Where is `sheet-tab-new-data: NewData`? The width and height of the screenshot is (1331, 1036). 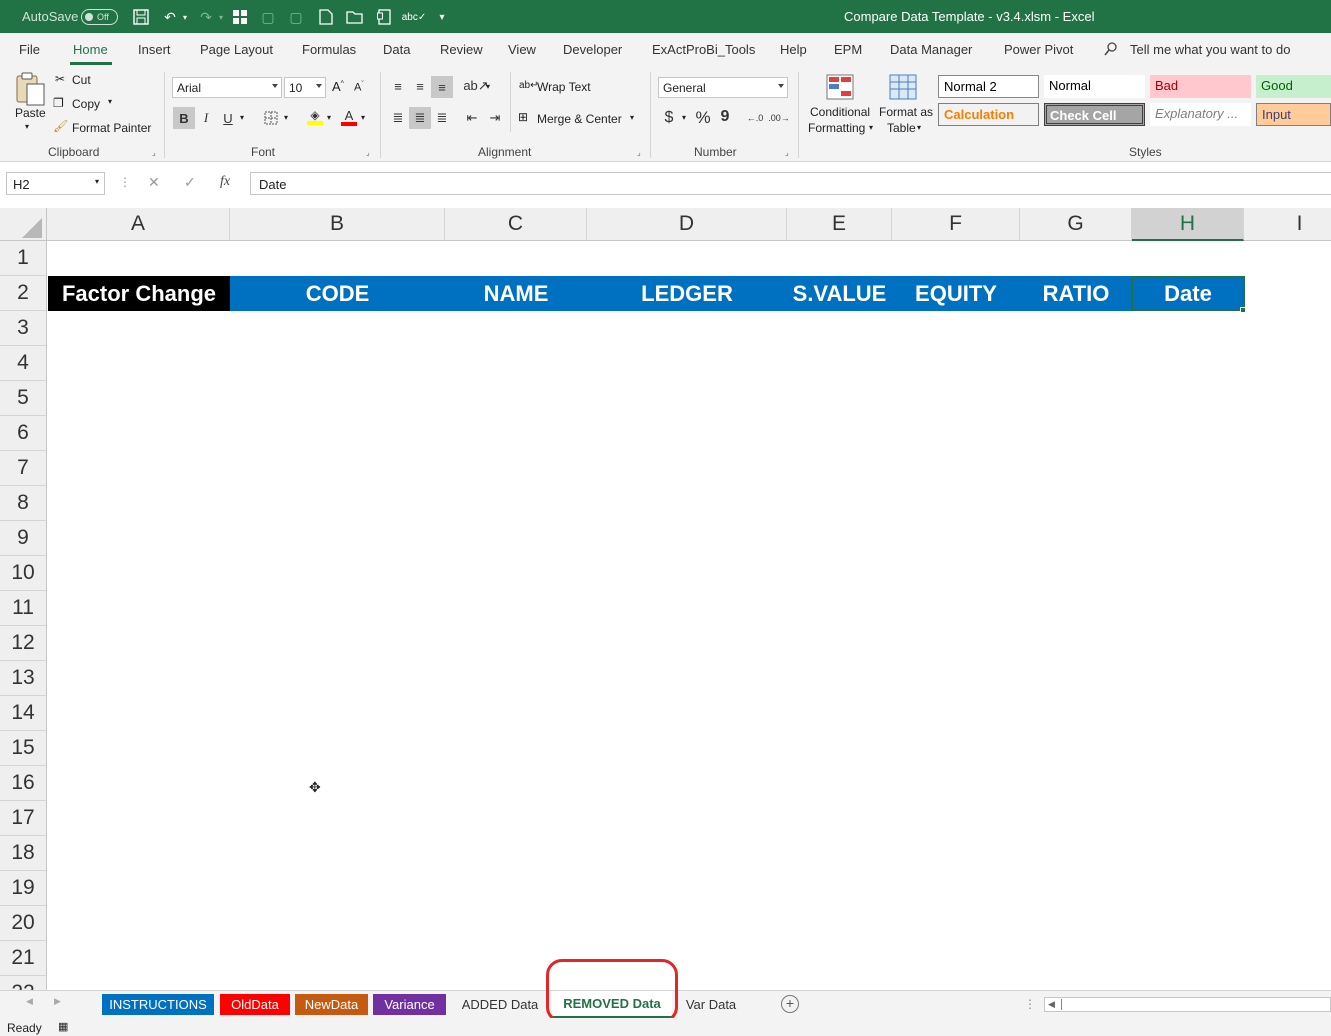 sheet-tab-new-data: NewData is located at coordinates (331, 1004).